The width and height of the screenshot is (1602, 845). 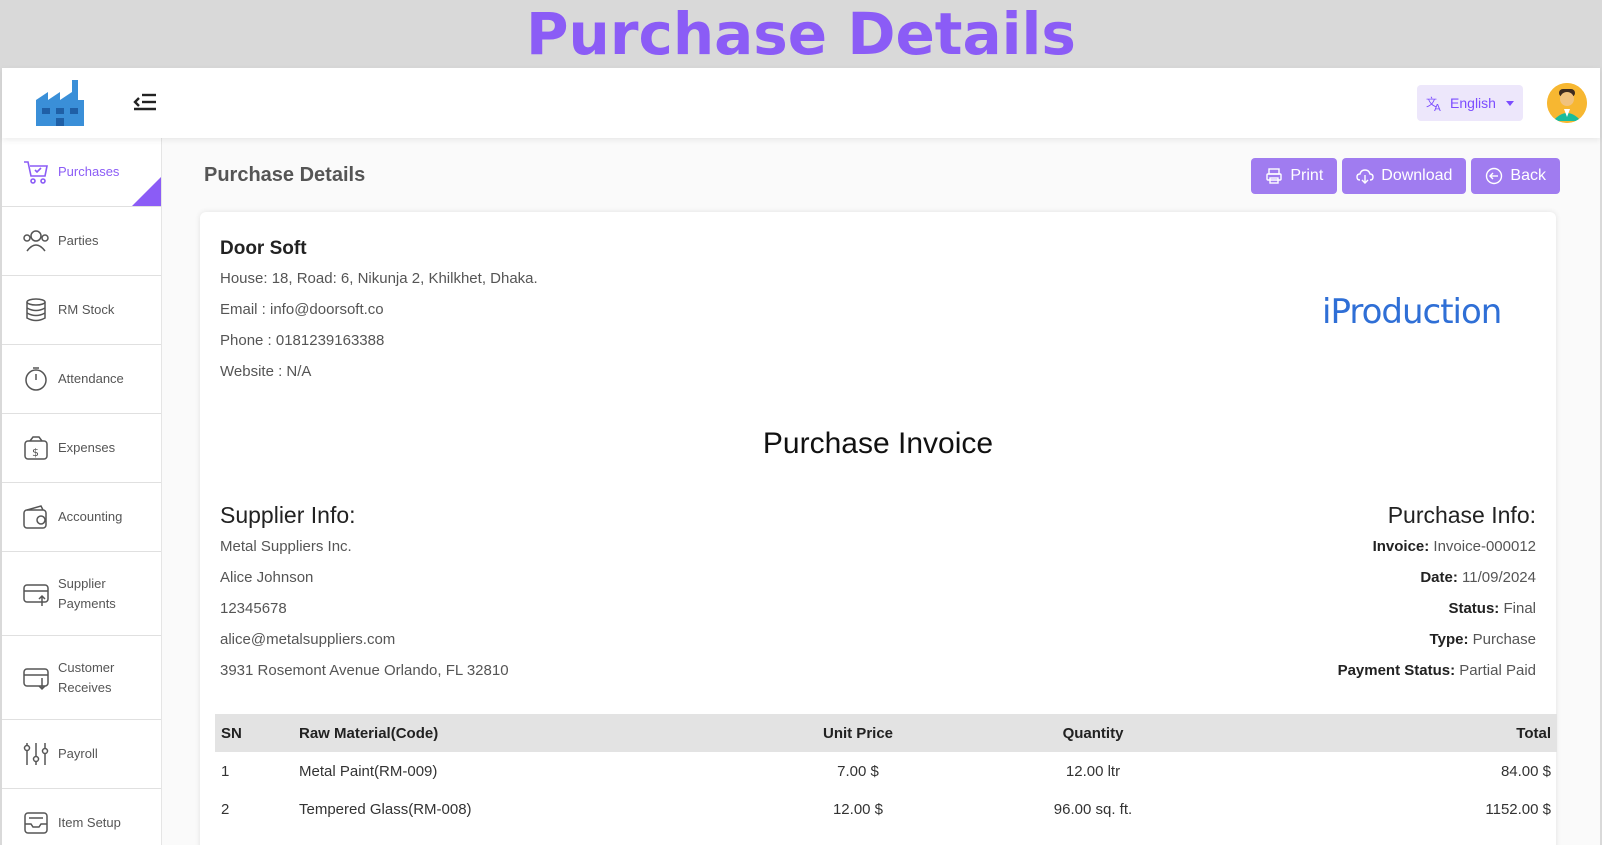 What do you see at coordinates (231, 733) in the screenshot?
I see `col-sn: SN` at bounding box center [231, 733].